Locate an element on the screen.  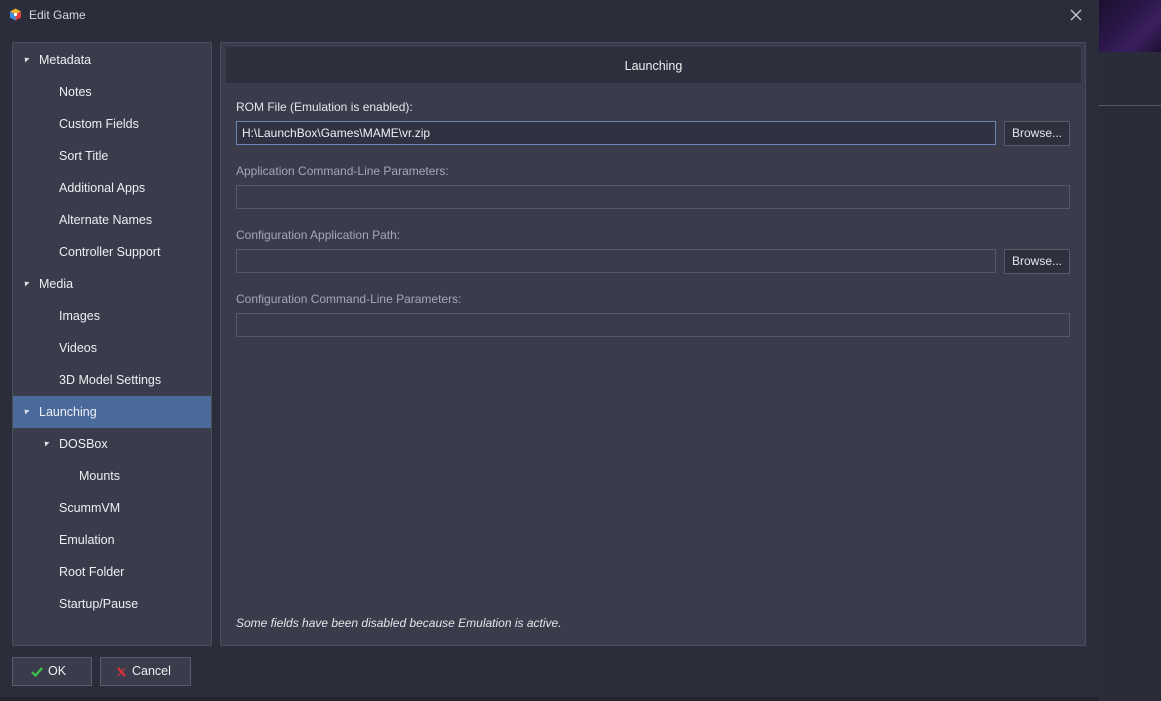
close-icon is located at coordinates (1076, 15).